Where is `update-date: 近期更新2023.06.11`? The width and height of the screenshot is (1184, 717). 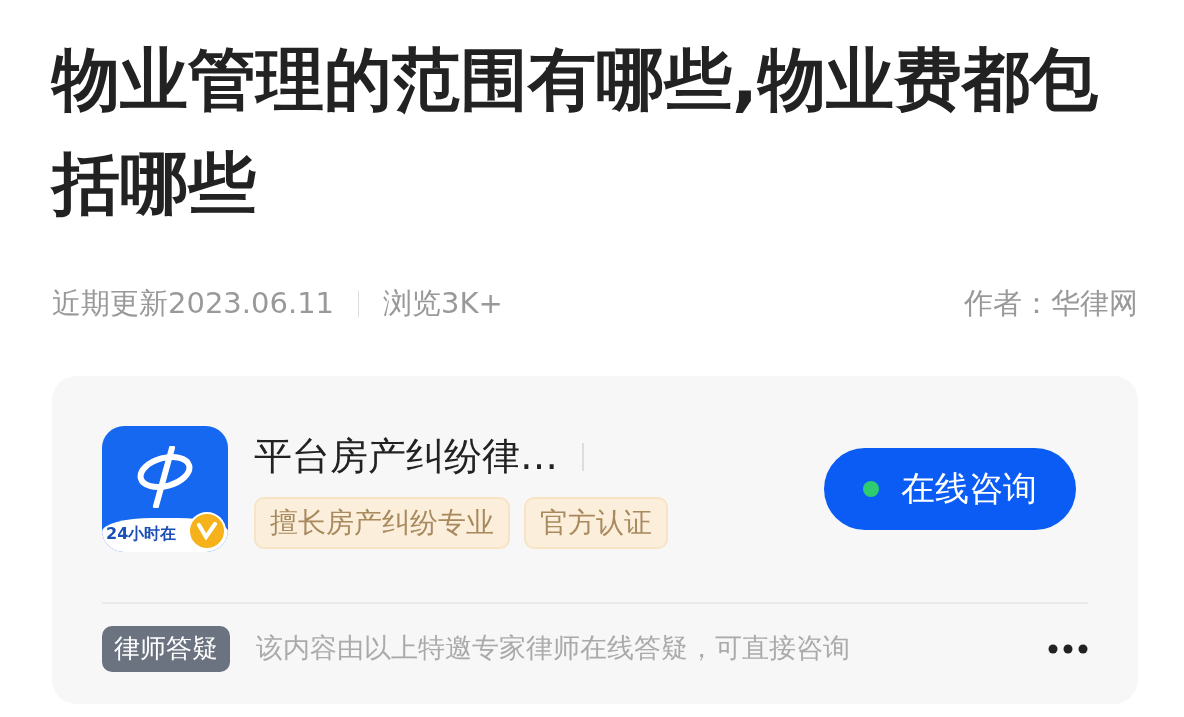
update-date: 近期更新2023.06.11 is located at coordinates (193, 303).